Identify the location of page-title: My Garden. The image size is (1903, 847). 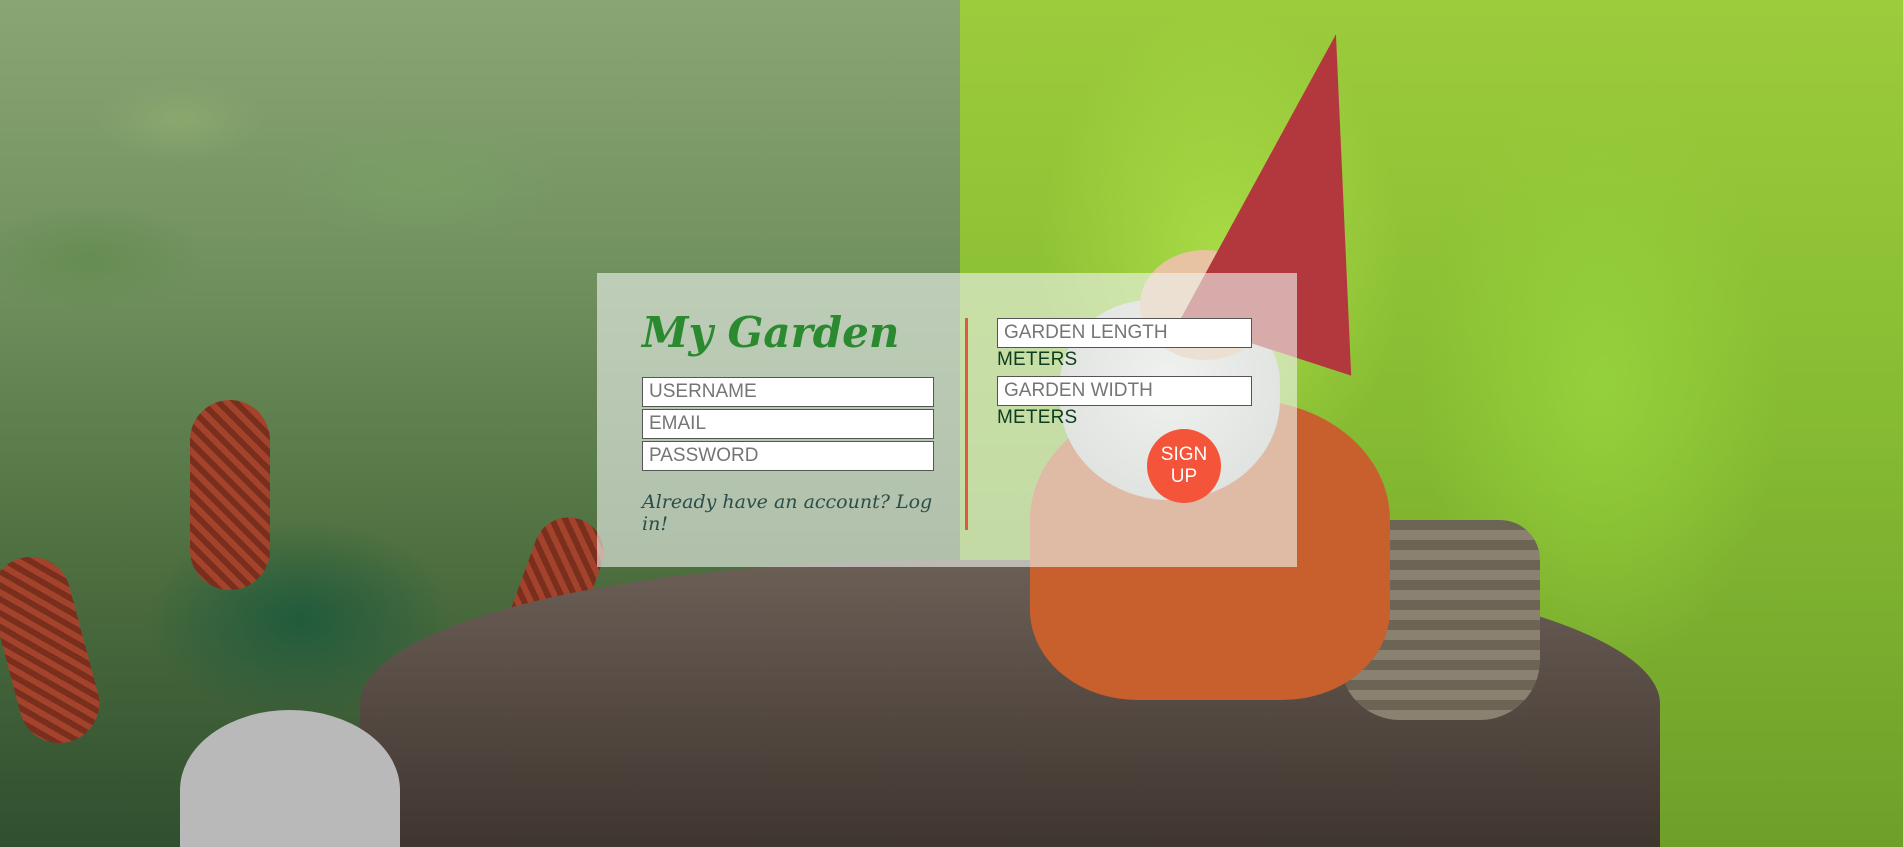
(771, 332).